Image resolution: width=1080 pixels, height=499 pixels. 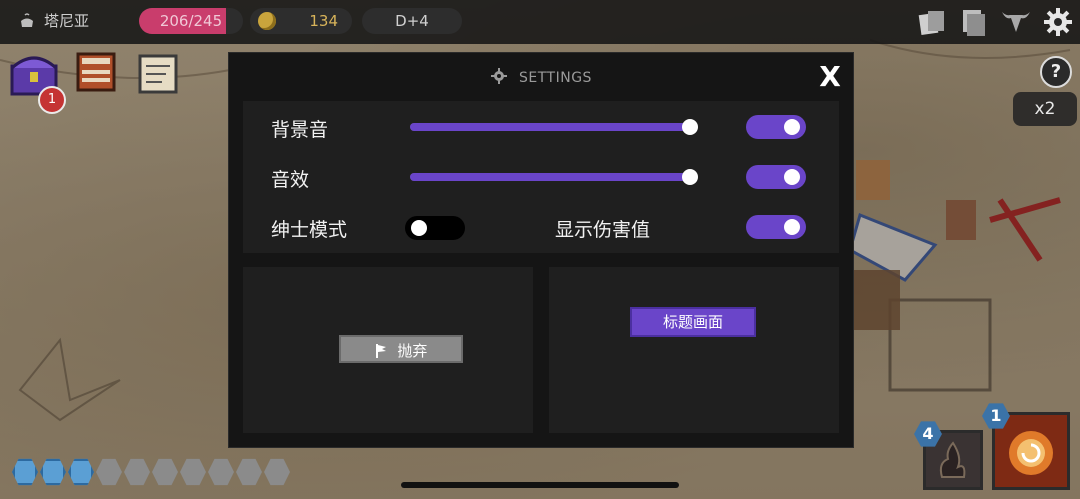 What do you see at coordinates (690, 127) in the screenshot?
I see `bgm-slider-knob` at bounding box center [690, 127].